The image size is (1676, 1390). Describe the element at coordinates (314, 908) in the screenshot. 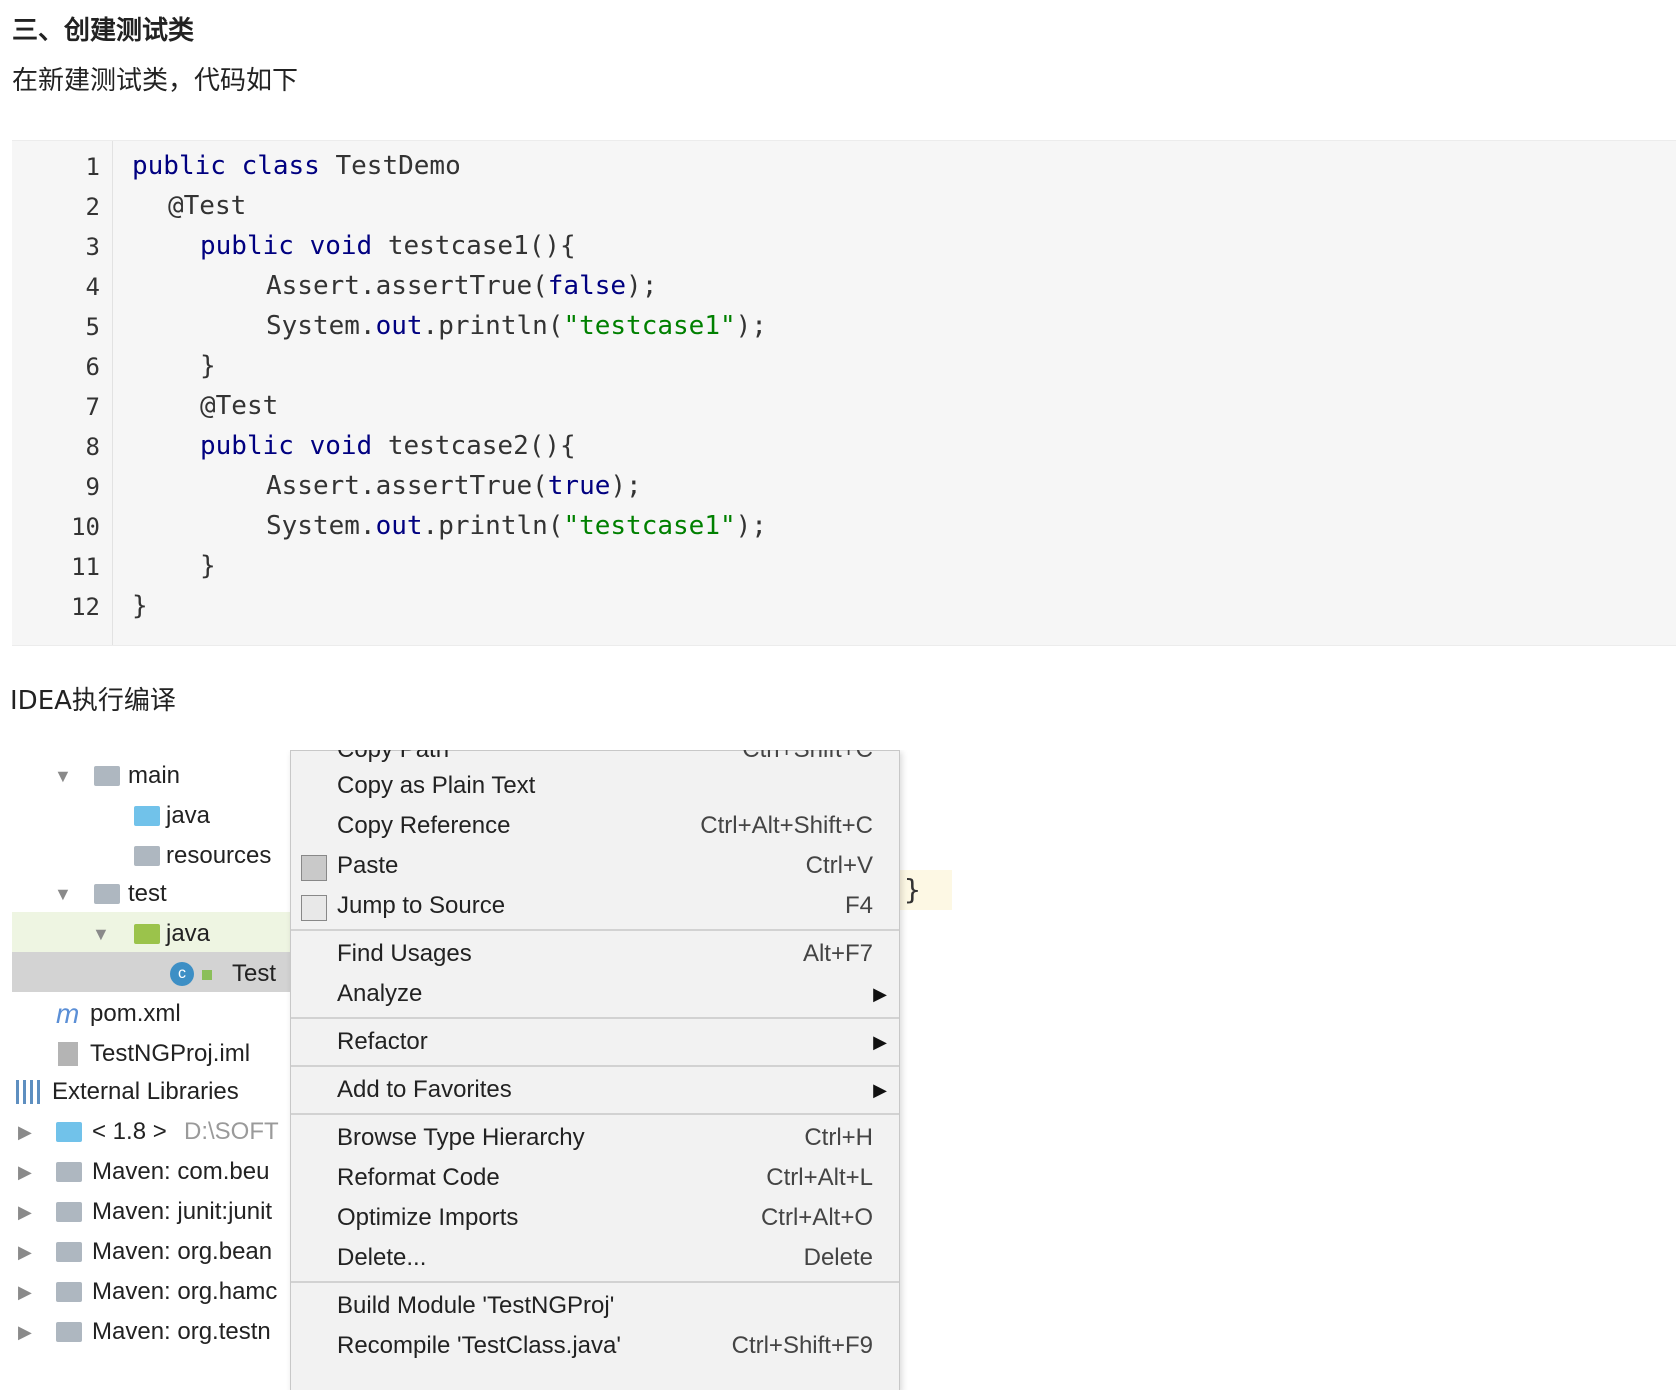

I see `jump-to-source-icon` at that location.